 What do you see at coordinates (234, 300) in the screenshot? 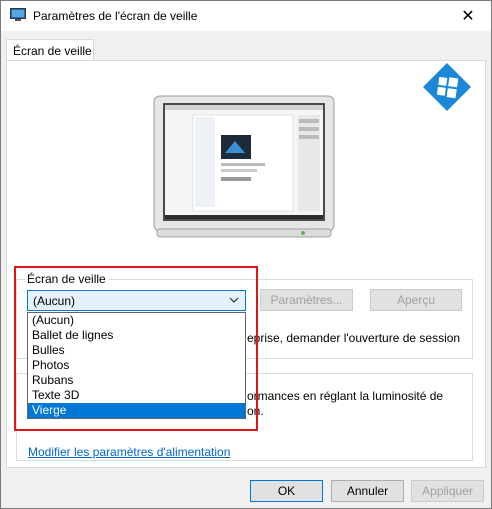
I see `chevron-down-icon` at bounding box center [234, 300].